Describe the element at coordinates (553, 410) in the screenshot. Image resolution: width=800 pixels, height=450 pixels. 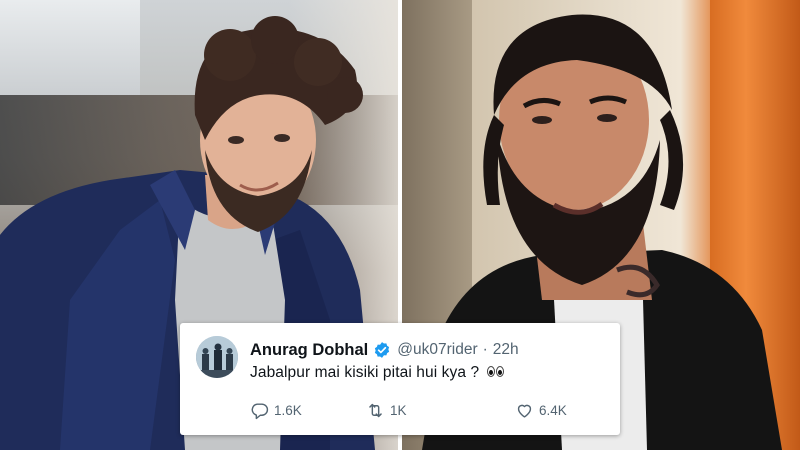
I see `like-count: 6.4K` at that location.